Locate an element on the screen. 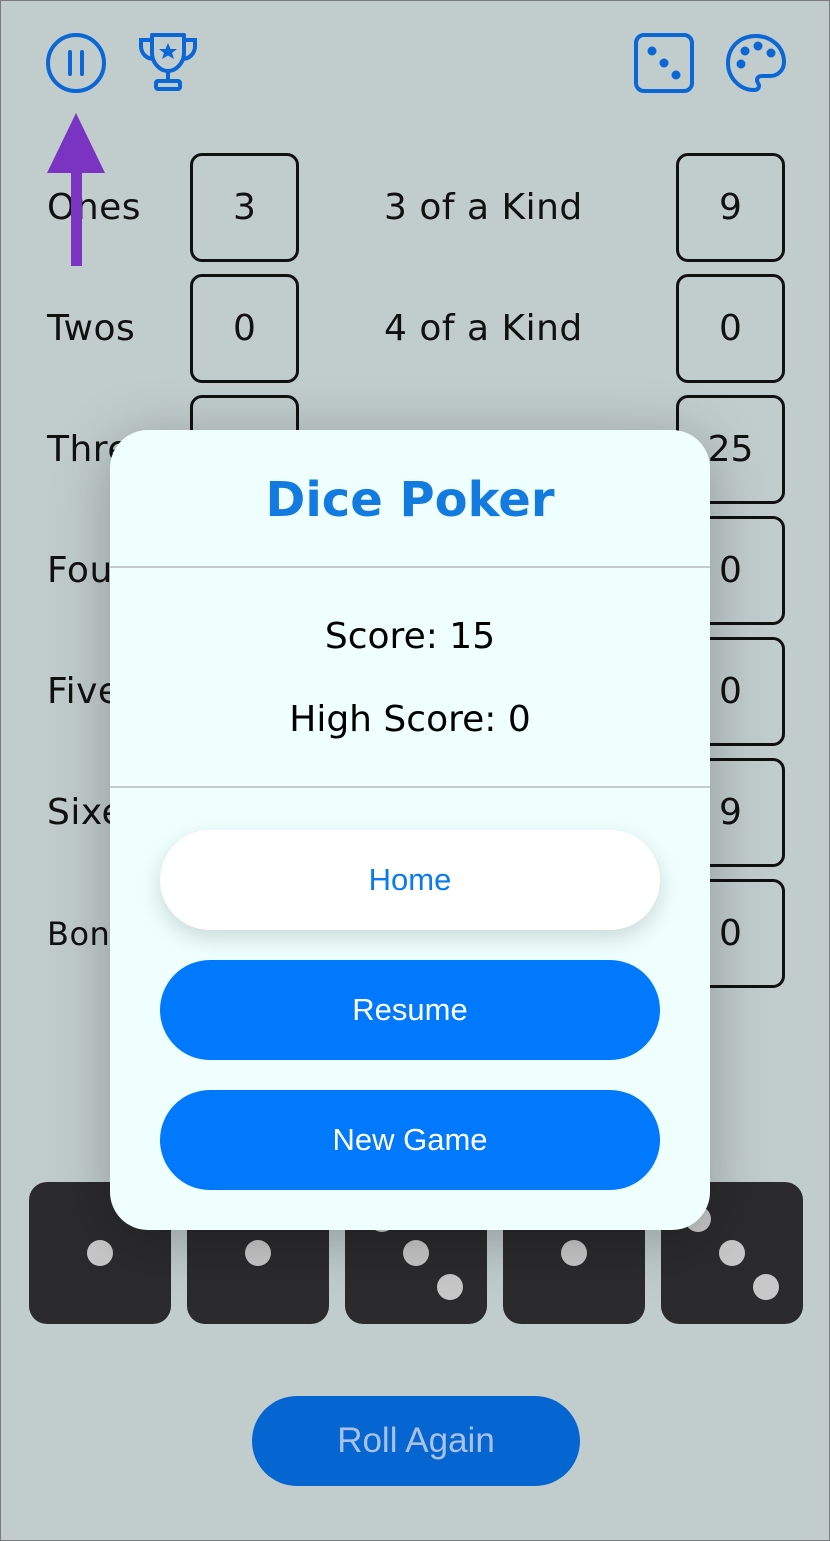 The image size is (830, 1541). trophy-icon is located at coordinates (168, 62).